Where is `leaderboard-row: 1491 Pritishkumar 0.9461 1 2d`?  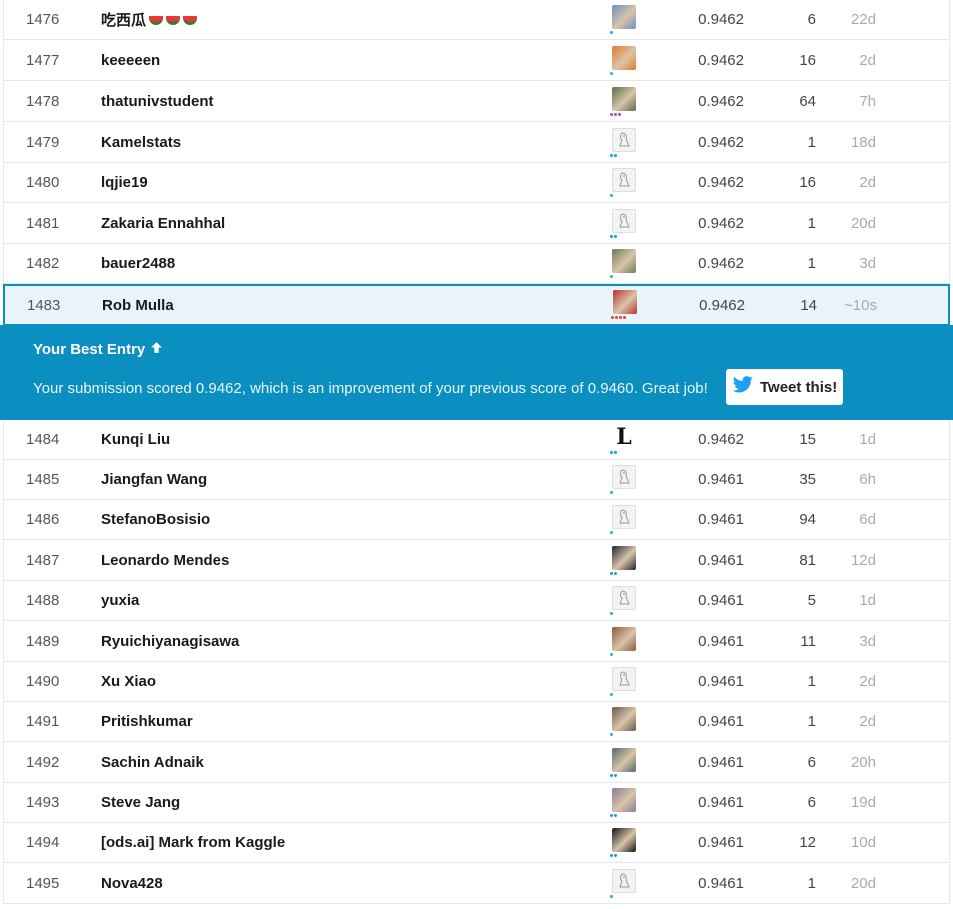 leaderboard-row: 1491 Pritishkumar 0.9461 1 2d is located at coordinates (476, 722).